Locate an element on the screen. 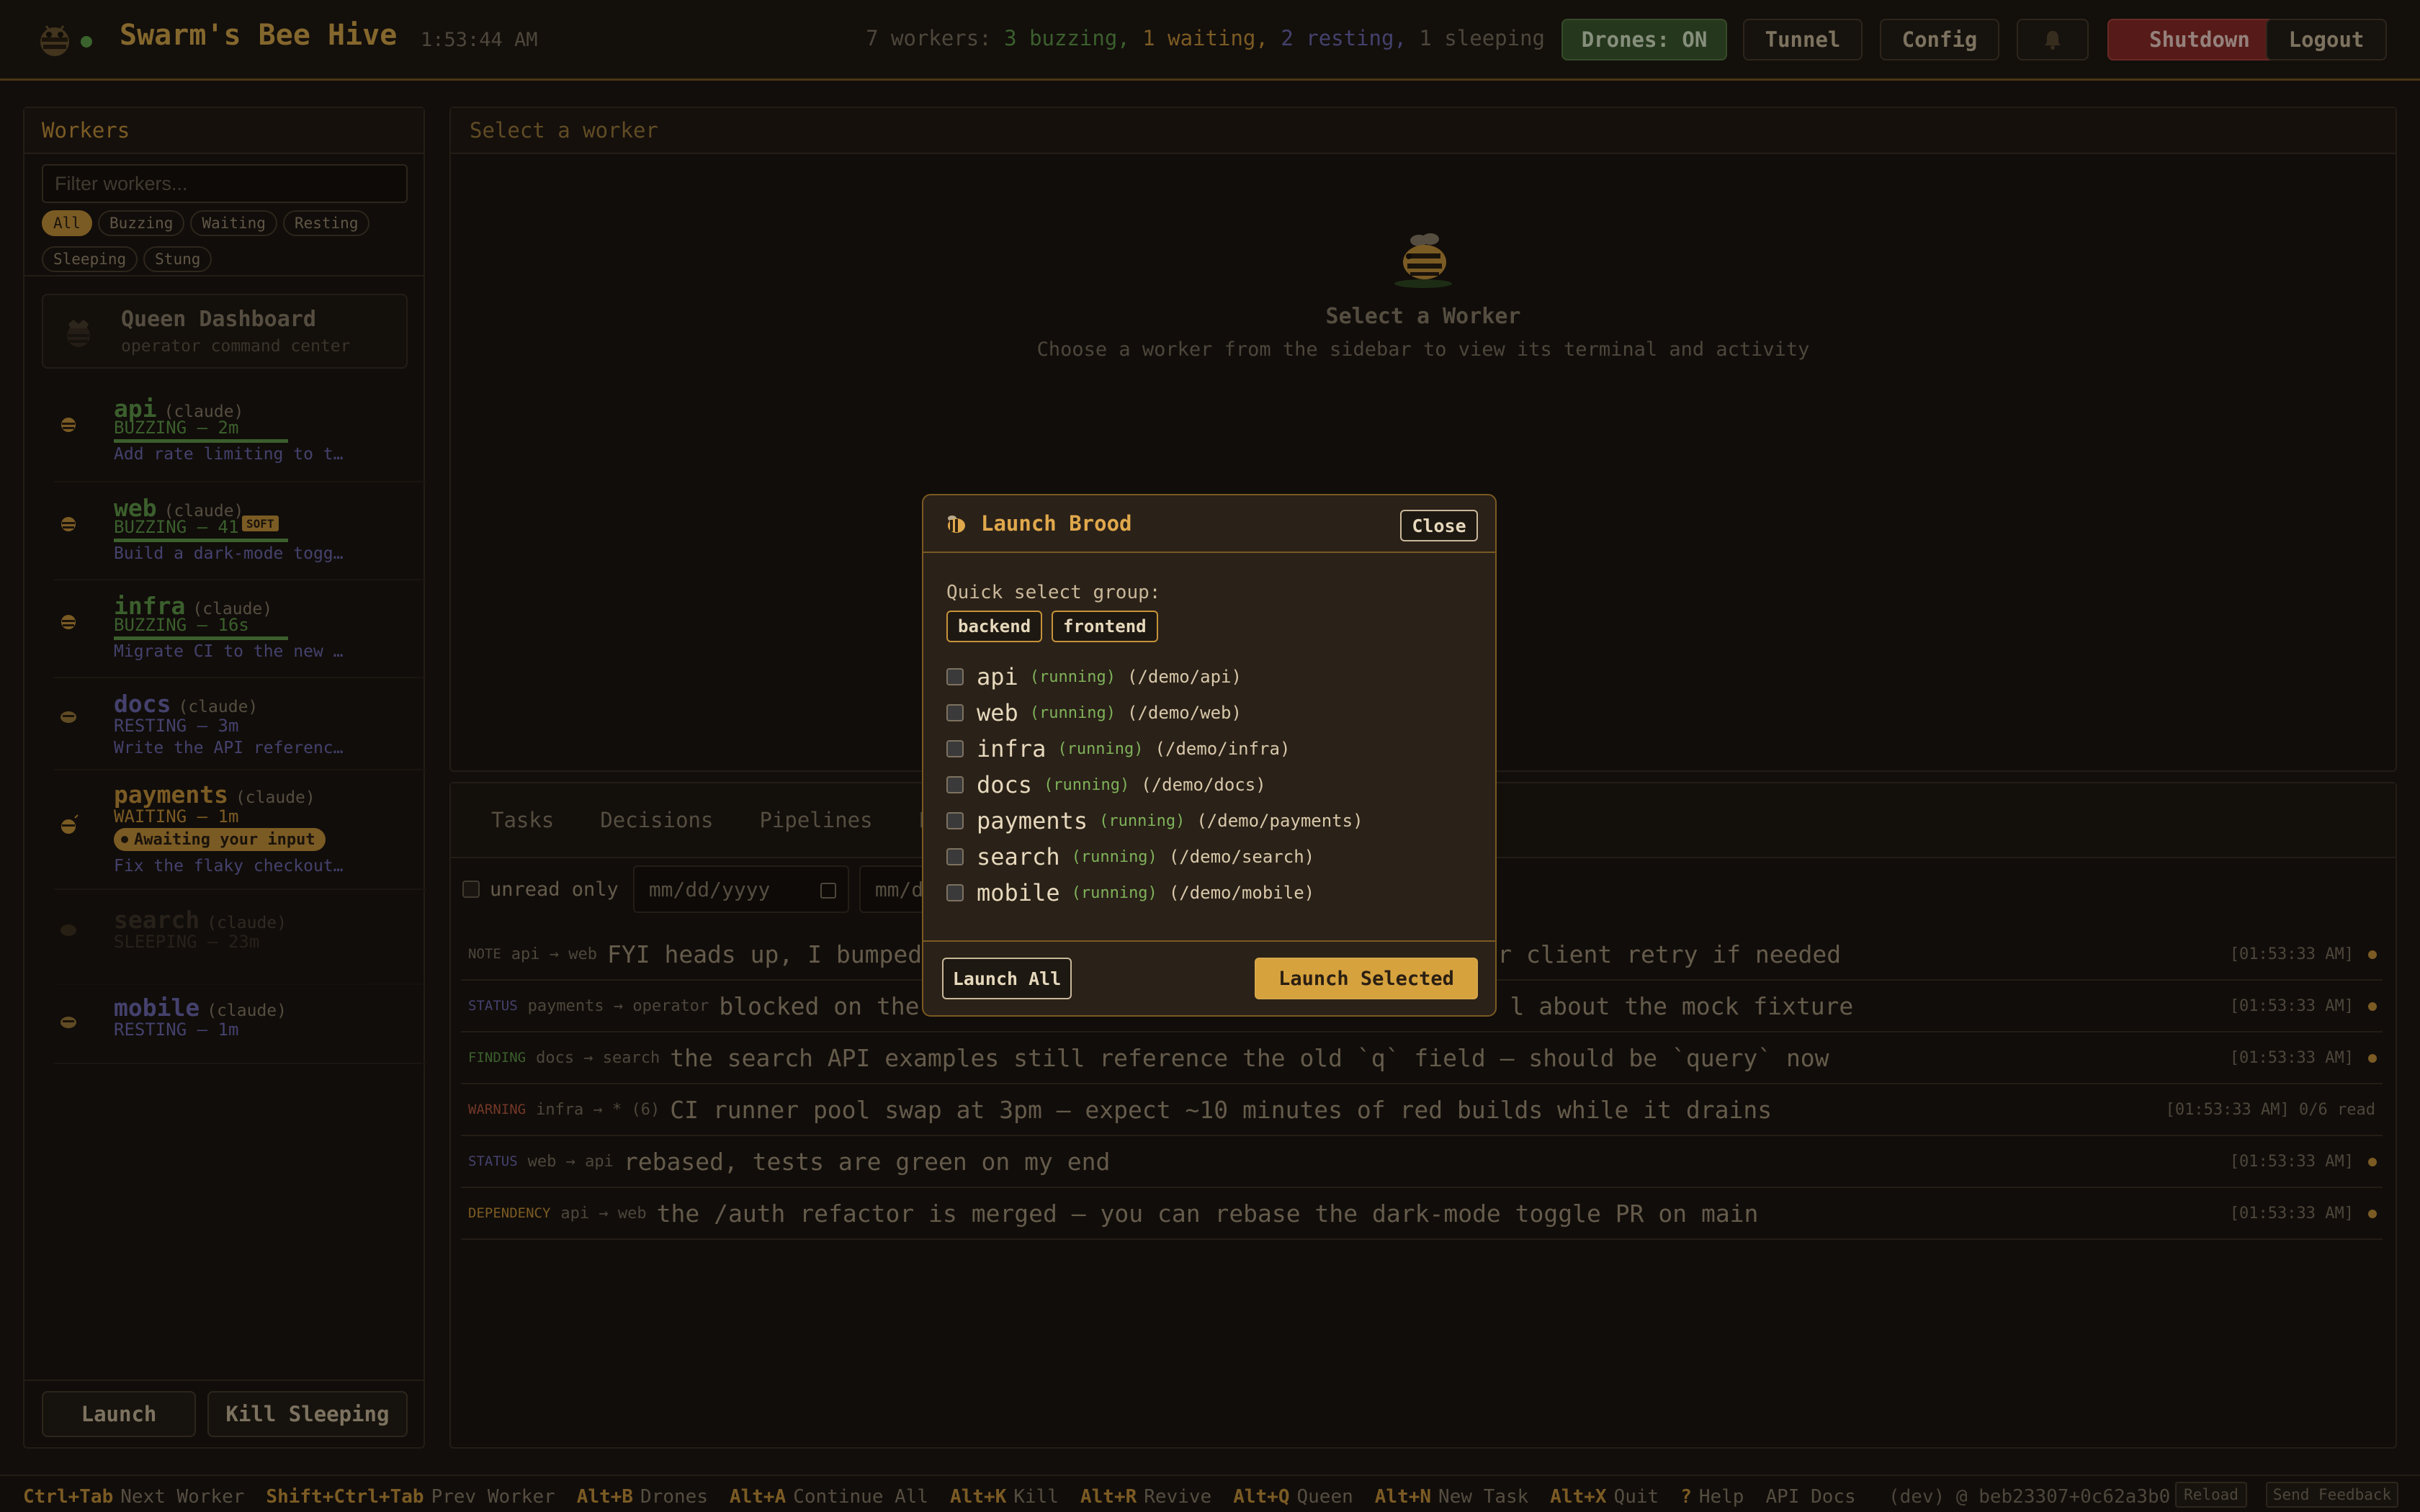  launch-item-mobile: mobile (running) (/demo/mobile) is located at coordinates (1130, 892).